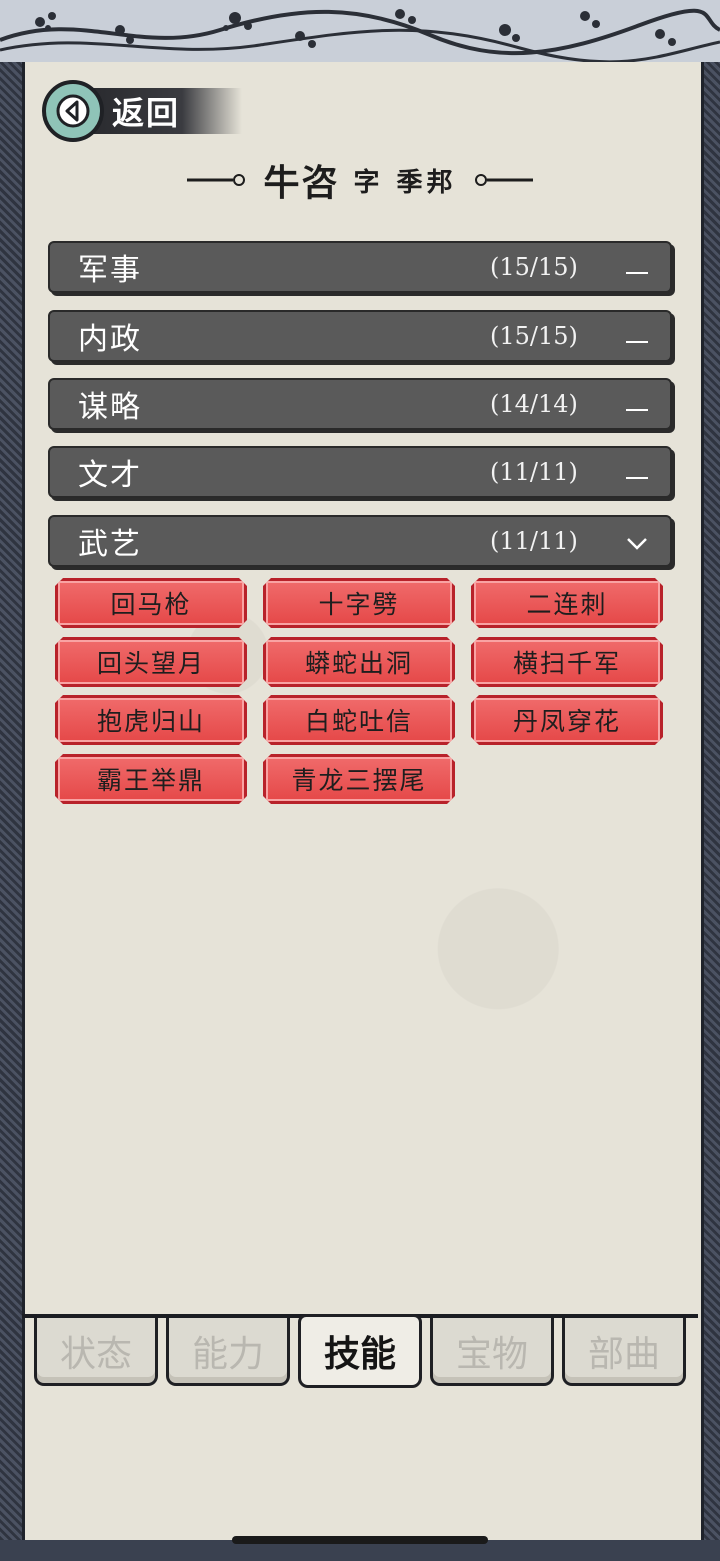 This screenshot has height=1561, width=720. I want to click on category-literary: 文才 (11/11), so click(360, 472).